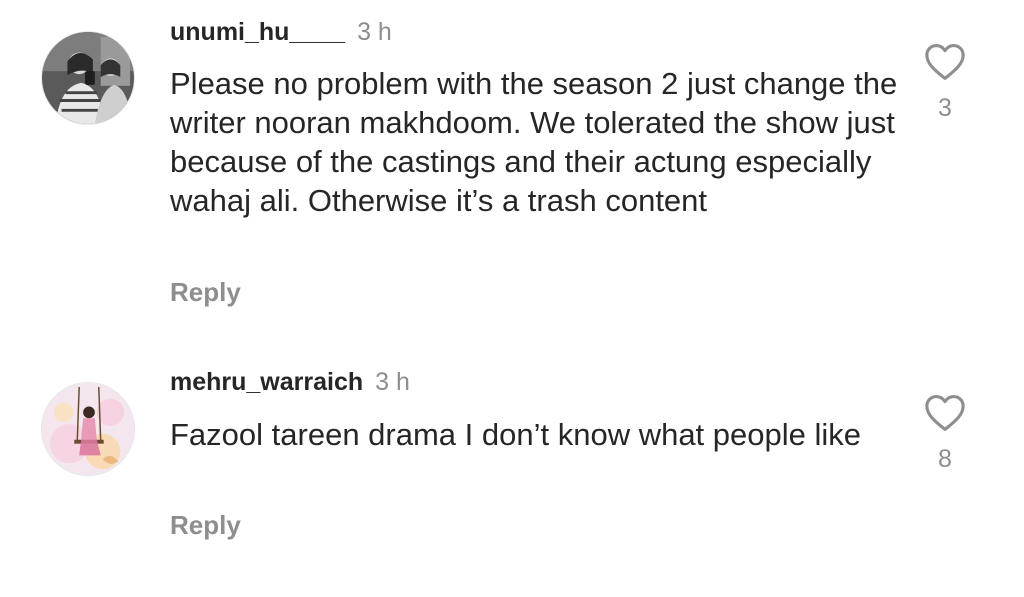  What do you see at coordinates (945, 83) in the screenshot?
I see `like-button: 3` at bounding box center [945, 83].